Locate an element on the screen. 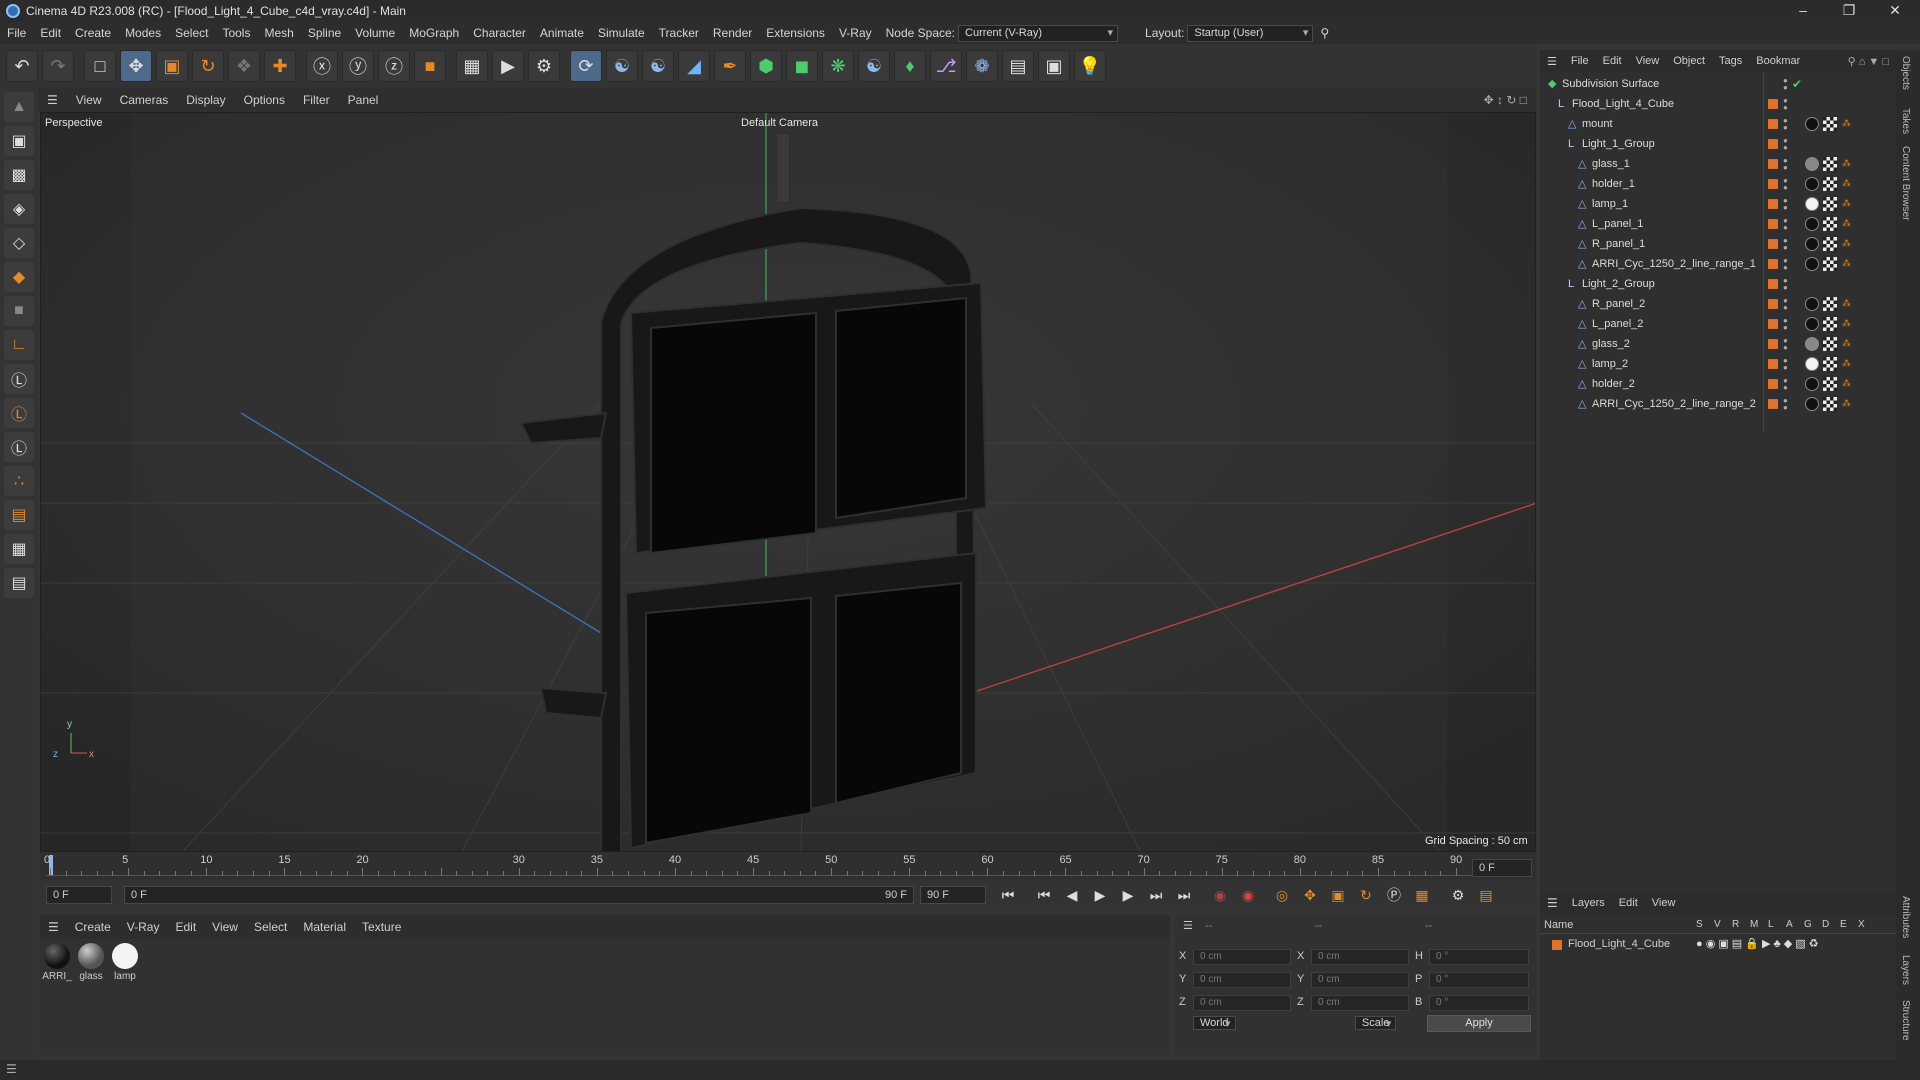 This screenshot has height=1080, width=1920. coordinate-system-icon: ■ is located at coordinates (430, 66).